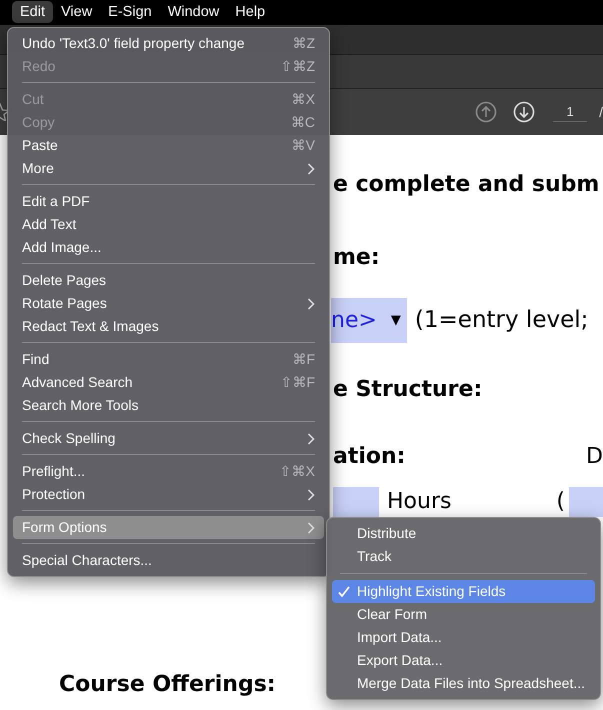 This screenshot has width=603, height=710. I want to click on document-text: (, so click(560, 502).